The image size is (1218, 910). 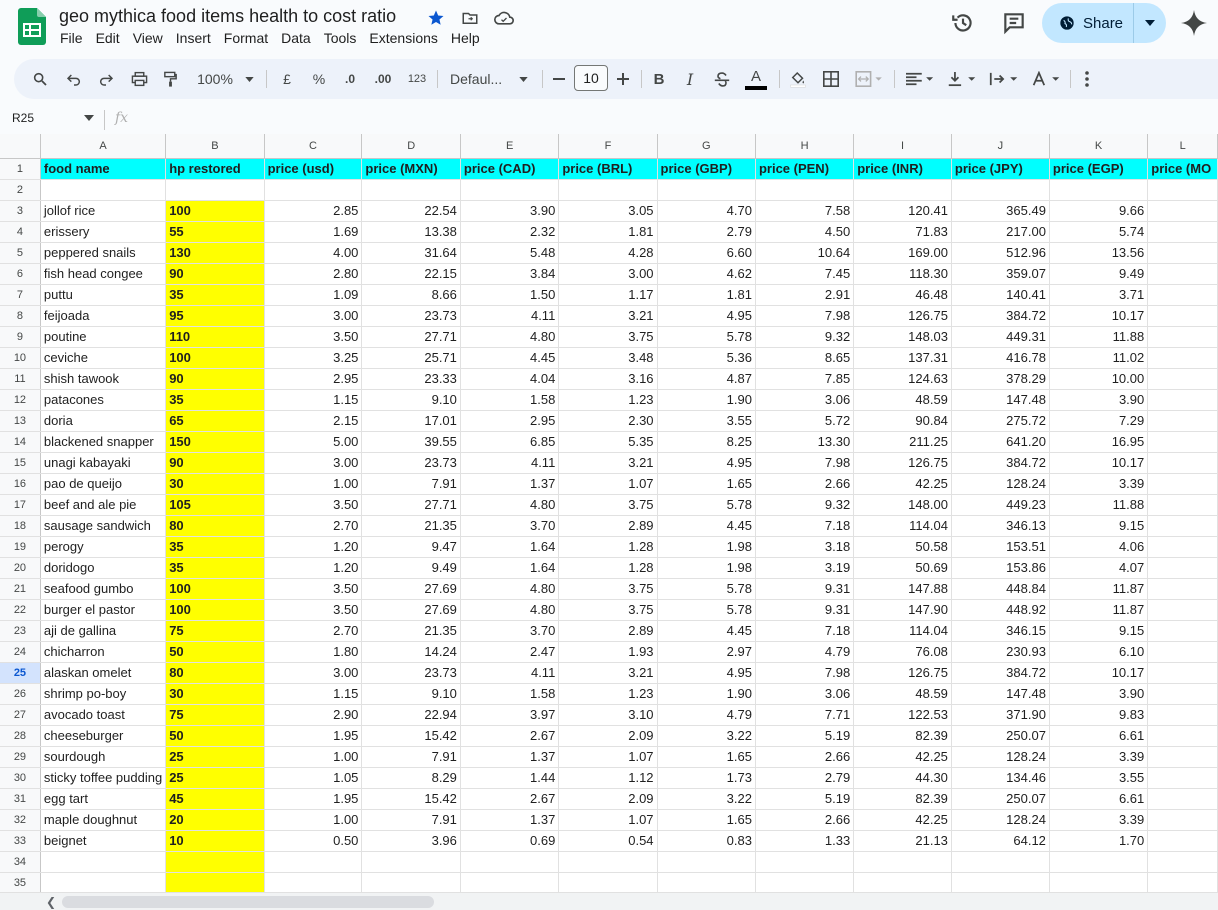 I want to click on cell: 50.58, so click(x=902, y=547).